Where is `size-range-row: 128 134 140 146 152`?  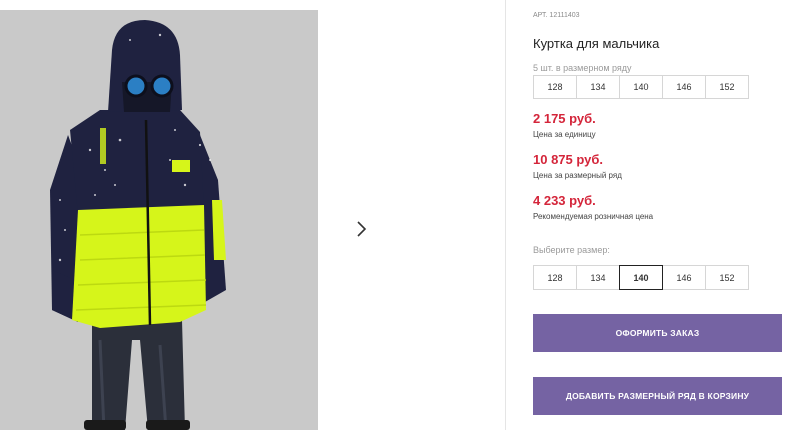
size-range-row: 128 134 140 146 152 is located at coordinates (641, 87).